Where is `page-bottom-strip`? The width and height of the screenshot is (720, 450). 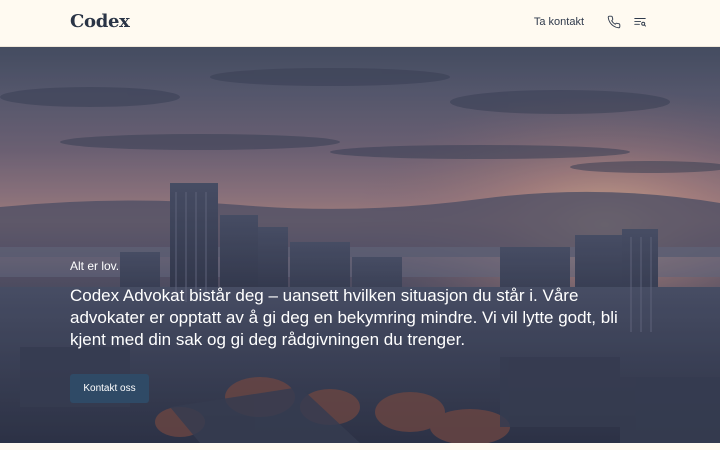 page-bottom-strip is located at coordinates (360, 446).